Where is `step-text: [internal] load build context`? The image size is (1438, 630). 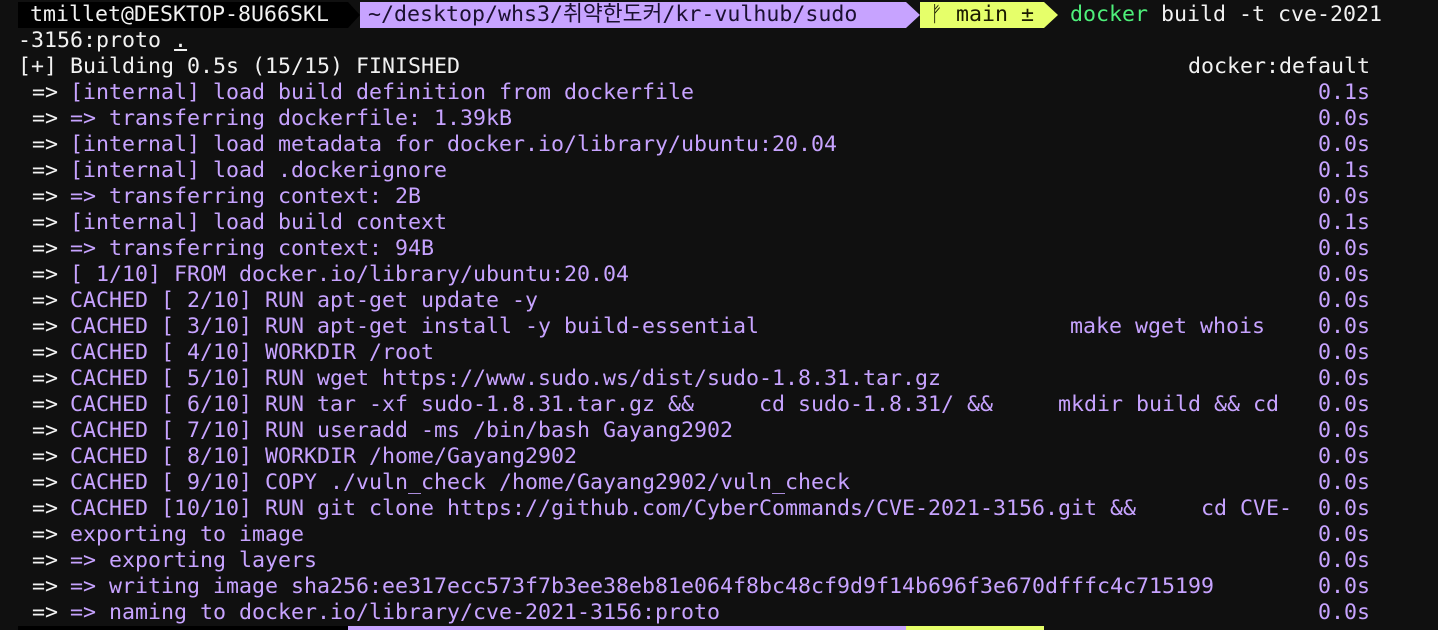 step-text: [internal] load build context is located at coordinates (259, 222).